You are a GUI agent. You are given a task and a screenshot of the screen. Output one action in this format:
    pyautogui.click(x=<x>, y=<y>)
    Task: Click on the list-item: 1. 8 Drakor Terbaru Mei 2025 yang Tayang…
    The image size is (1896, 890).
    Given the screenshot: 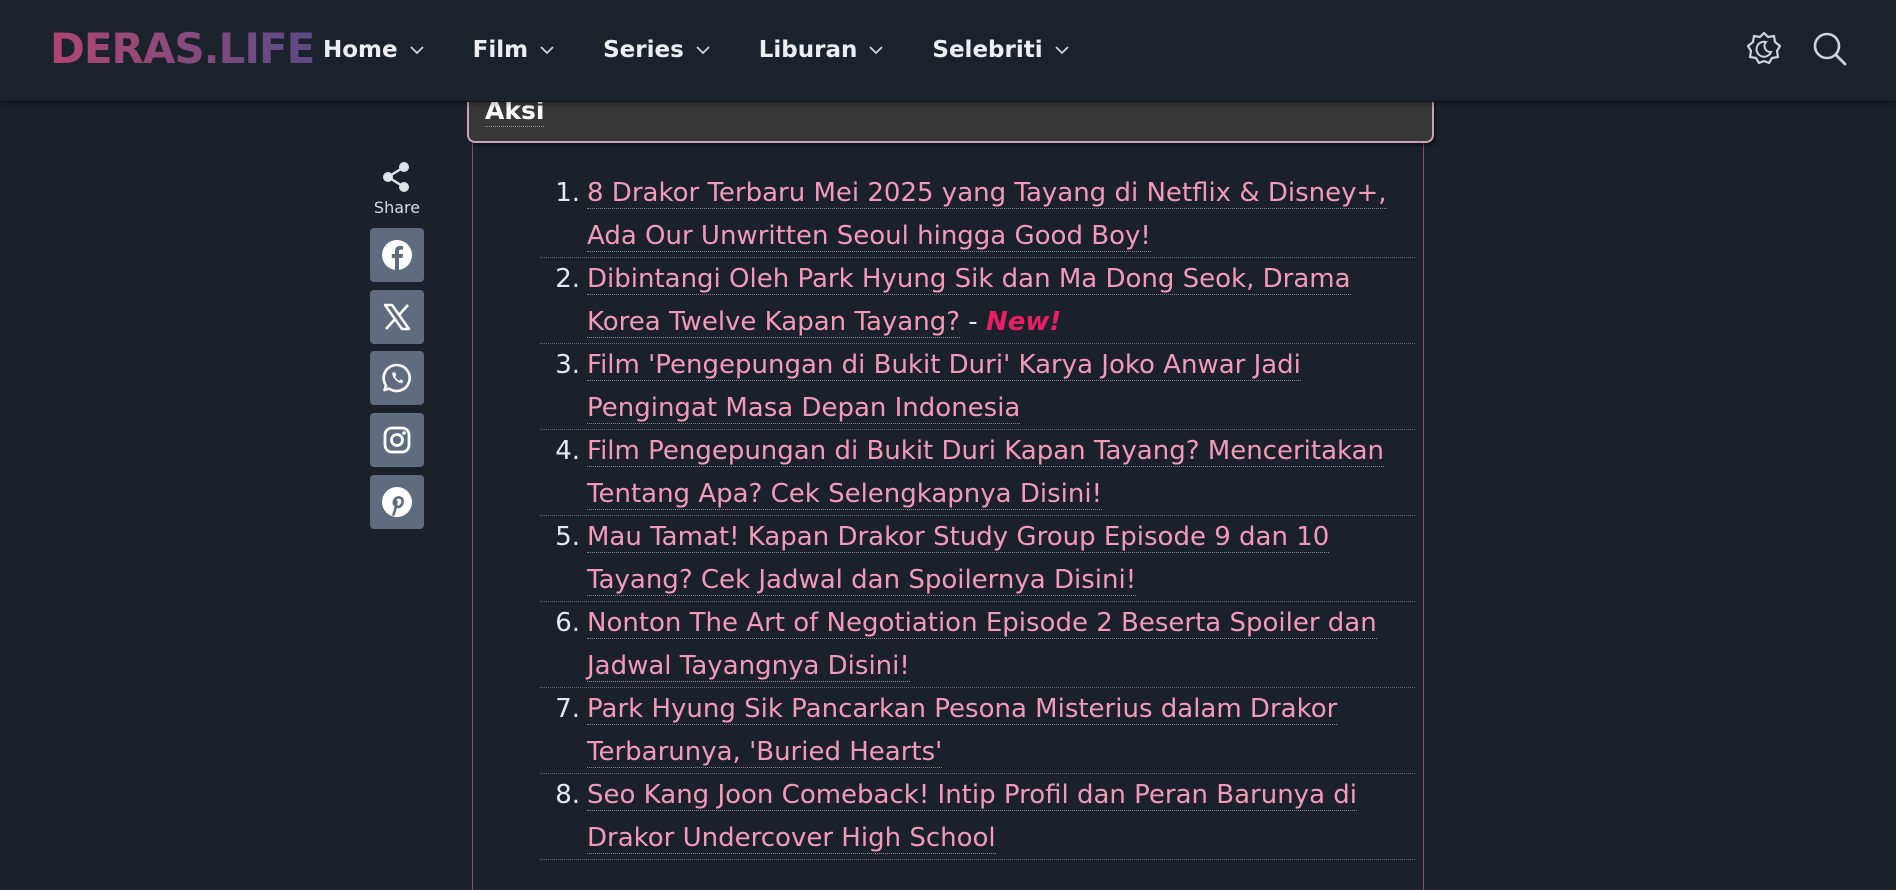 What is the action you would take?
    pyautogui.click(x=977, y=215)
    